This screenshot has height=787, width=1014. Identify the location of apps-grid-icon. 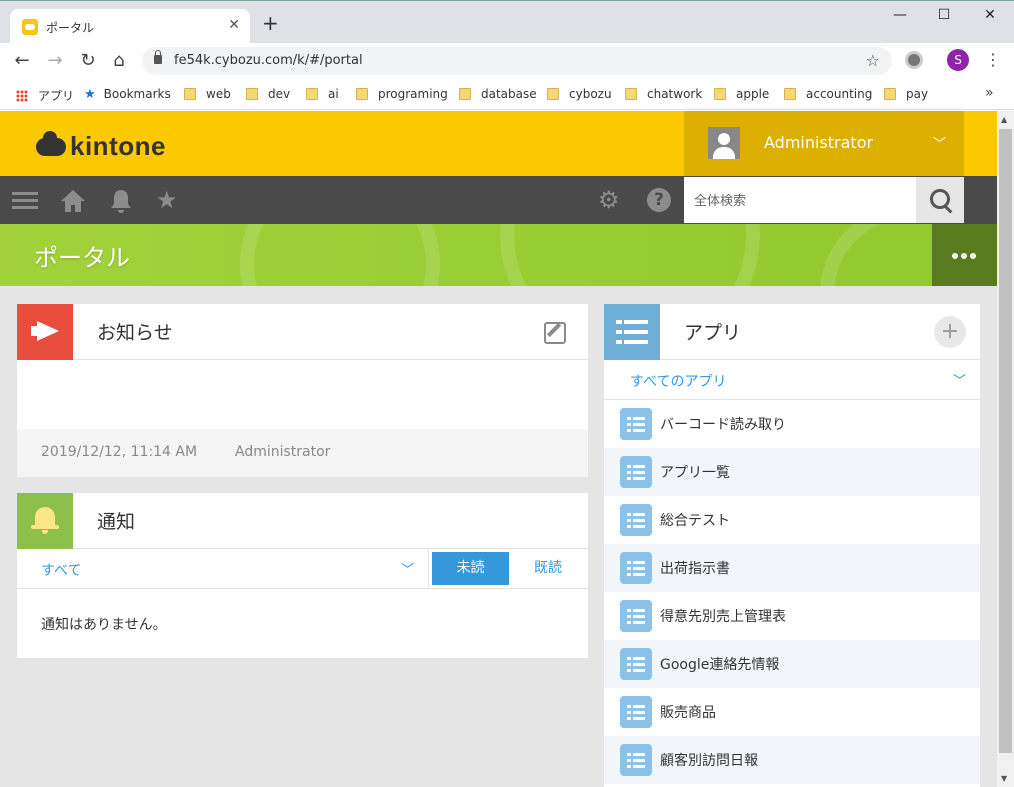
(22, 96).